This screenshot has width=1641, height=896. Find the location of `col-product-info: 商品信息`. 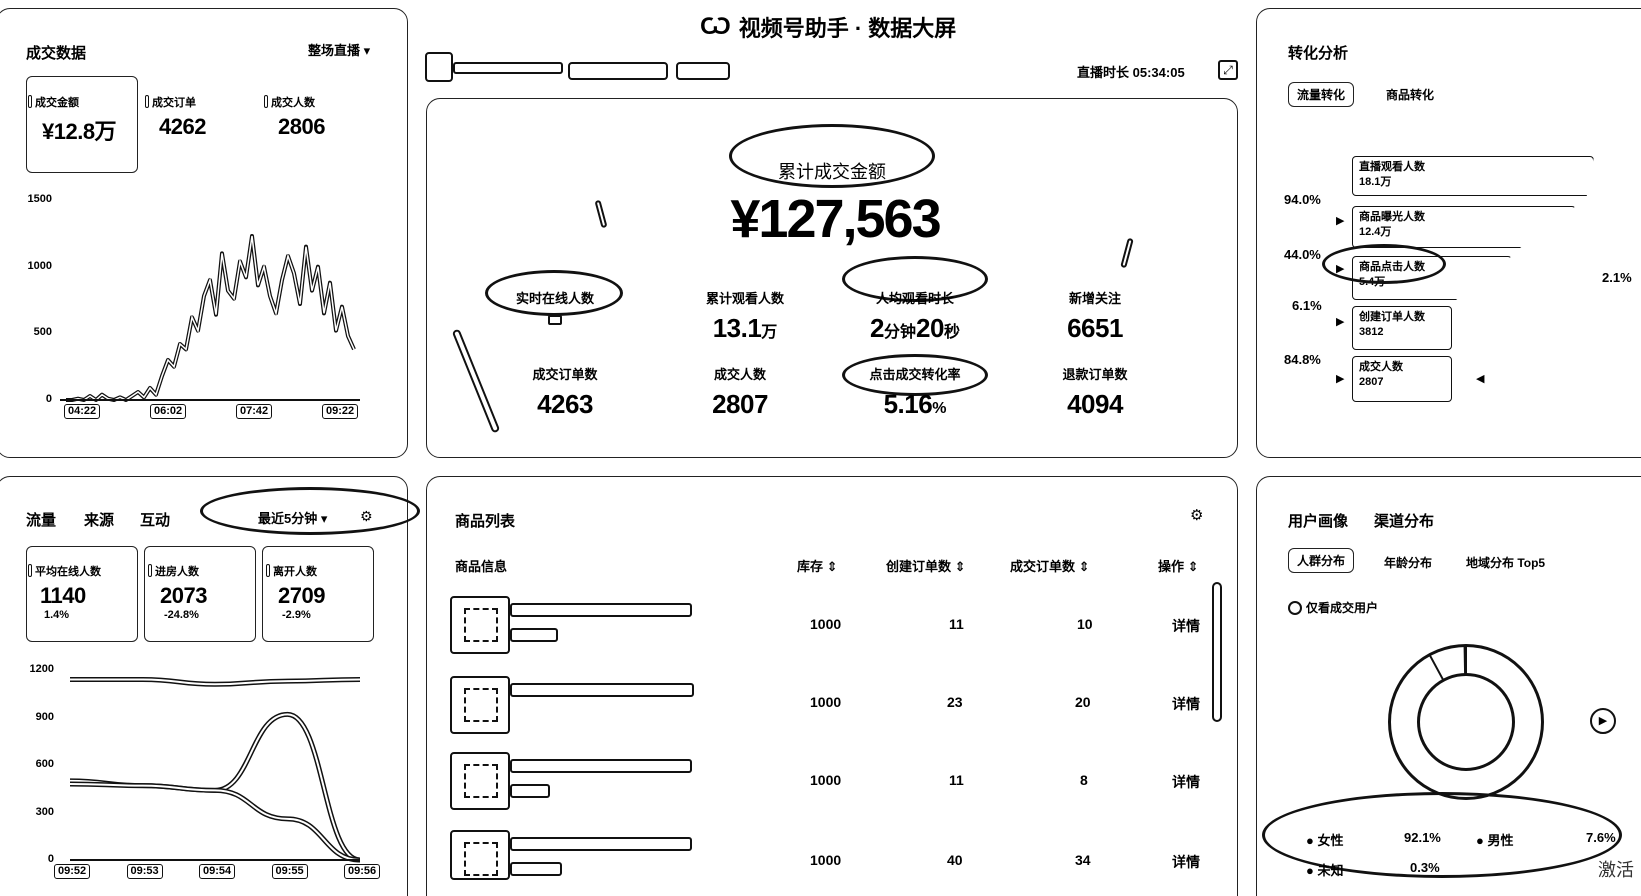

col-product-info: 商品信息 is located at coordinates (481, 566).